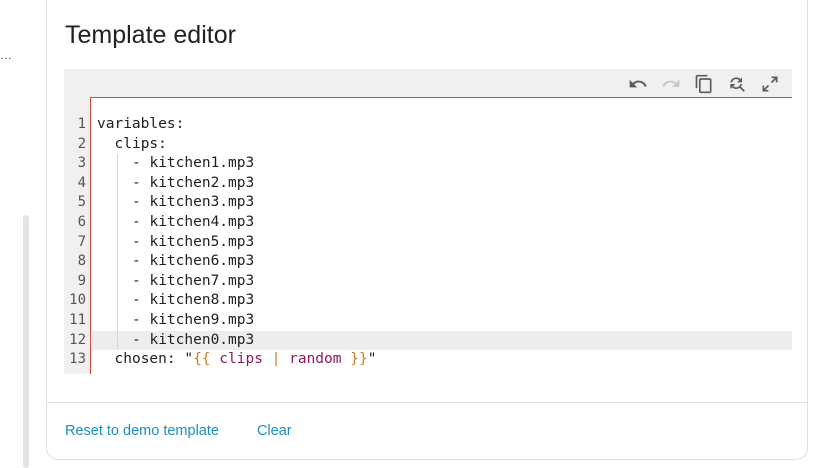 The image size is (825, 468). Describe the element at coordinates (81, 261) in the screenshot. I see `line-number: 8` at that location.